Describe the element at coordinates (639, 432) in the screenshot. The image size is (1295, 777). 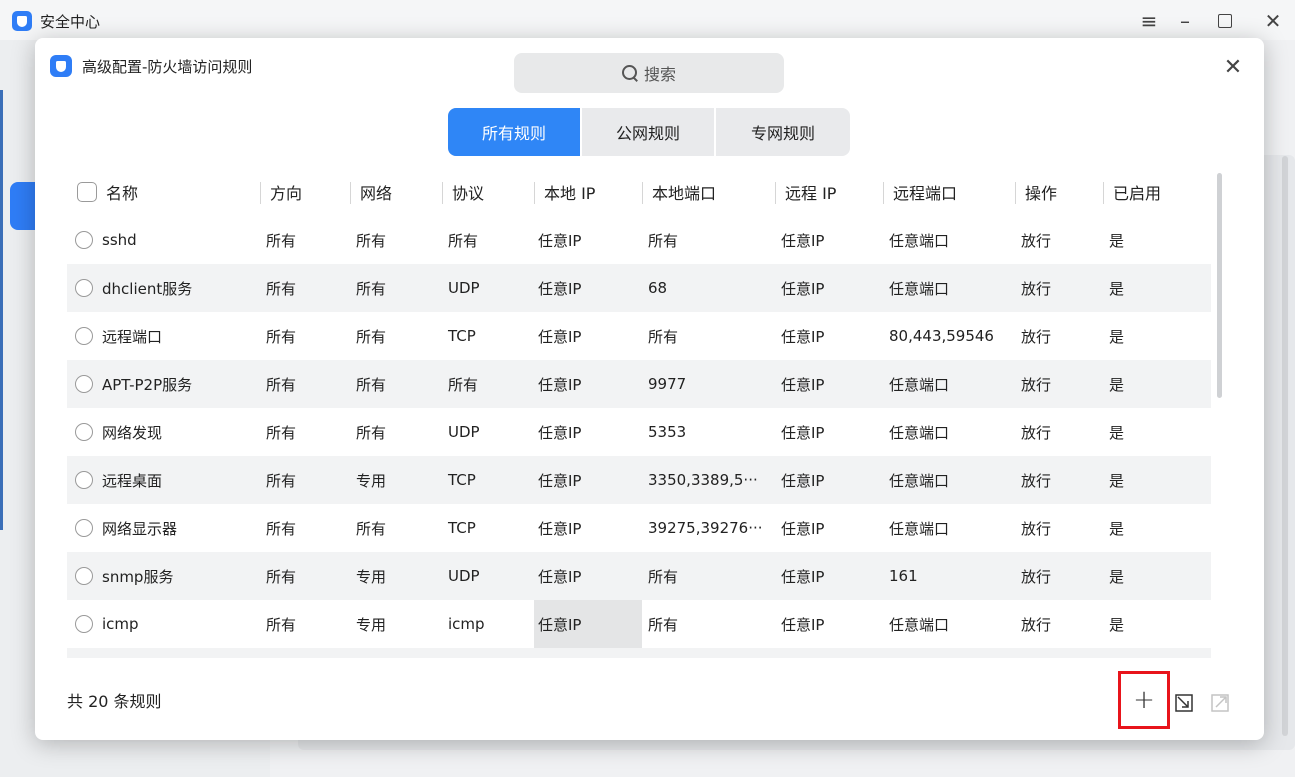
I see `table-row: 网络发现 所有 所有 UDP 任意IP 5353 任意IP 任意端口 放行 是` at that location.